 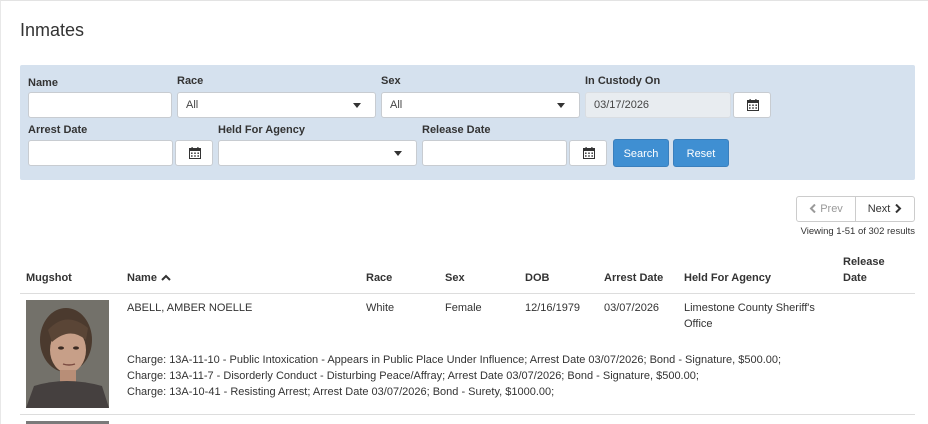 What do you see at coordinates (812, 208) in the screenshot?
I see `chevron-left-icon` at bounding box center [812, 208].